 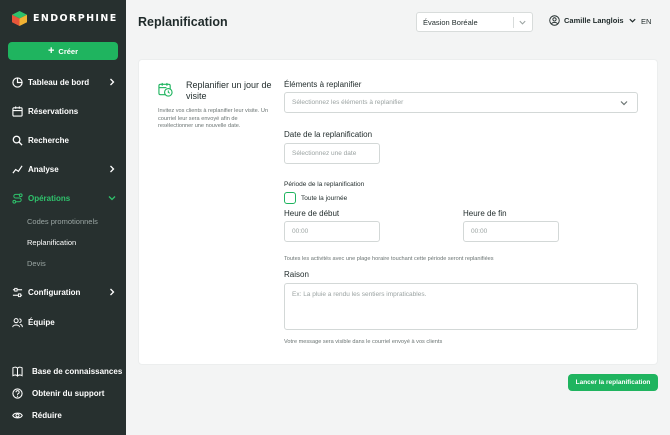 What do you see at coordinates (328, 134) in the screenshot?
I see `date-label: Date de la replanification` at bounding box center [328, 134].